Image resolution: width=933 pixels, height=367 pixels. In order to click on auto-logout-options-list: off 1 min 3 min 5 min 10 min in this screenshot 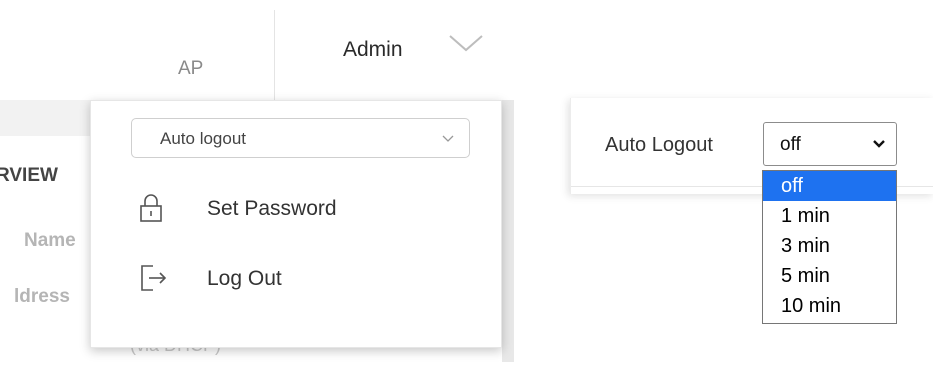, I will do `click(829, 247)`.